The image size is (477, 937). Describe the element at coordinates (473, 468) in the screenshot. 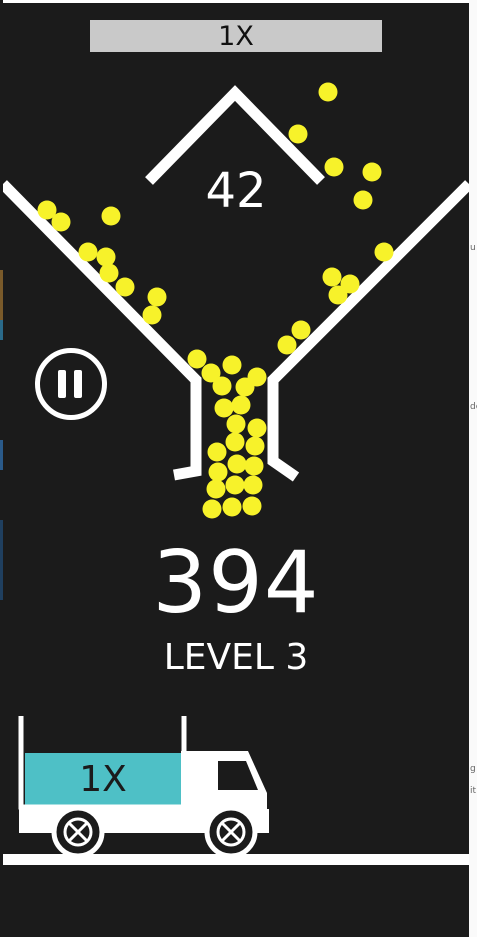

I see `right-window-edge: u de g it` at that location.